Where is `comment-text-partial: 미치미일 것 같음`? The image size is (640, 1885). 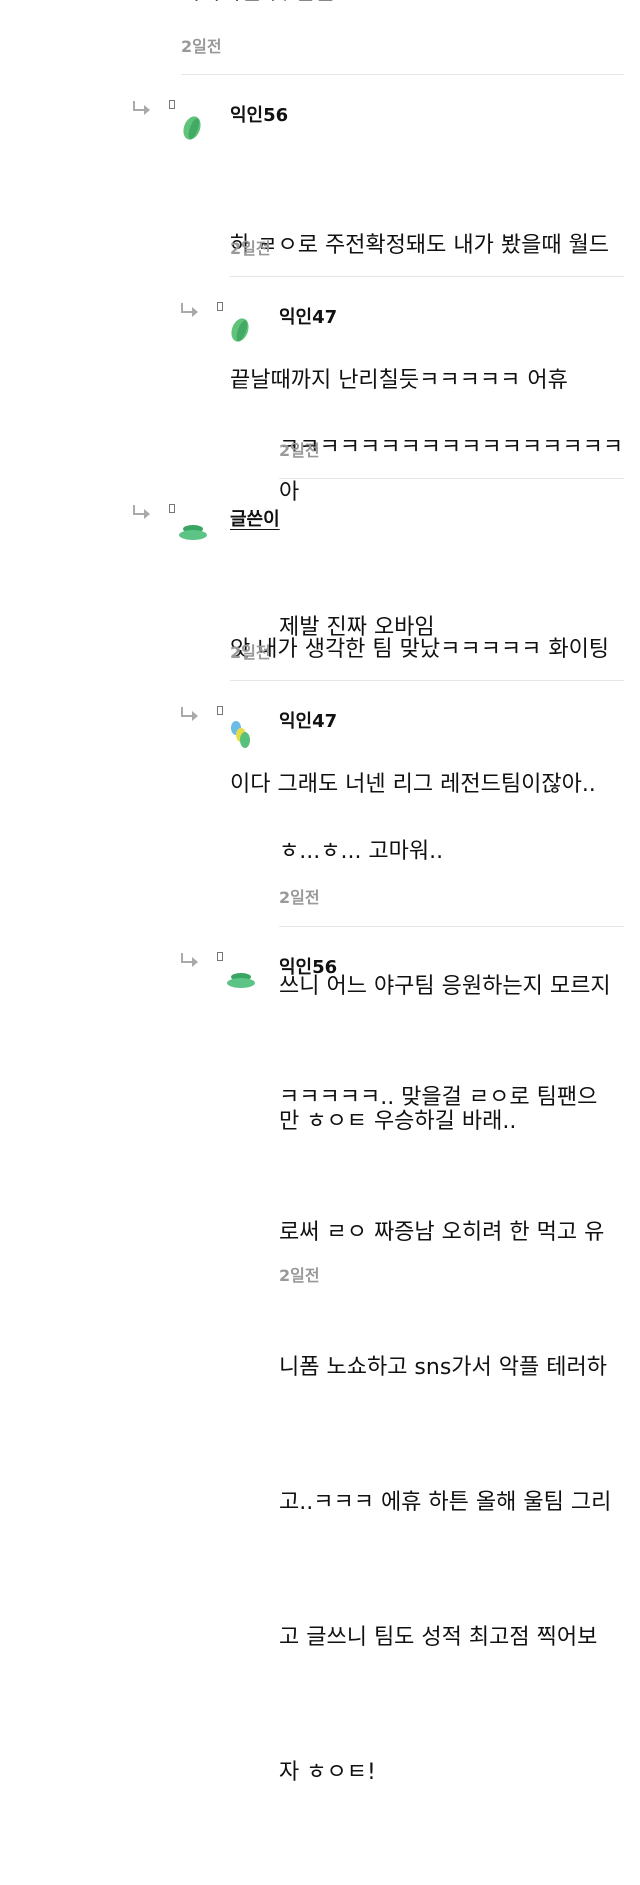
comment-text-partial: 미치미일 것 같음 is located at coordinates (258, 4).